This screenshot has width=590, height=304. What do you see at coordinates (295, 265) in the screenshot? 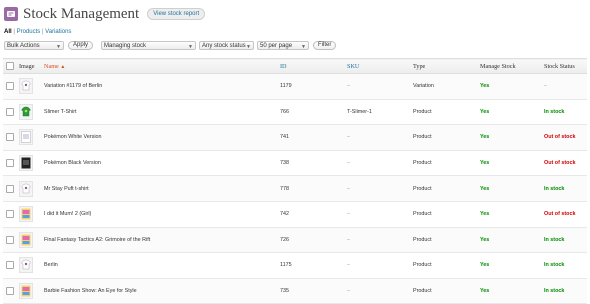
I see `table-row: Berlin 1175– Product Yes In stock` at bounding box center [295, 265].